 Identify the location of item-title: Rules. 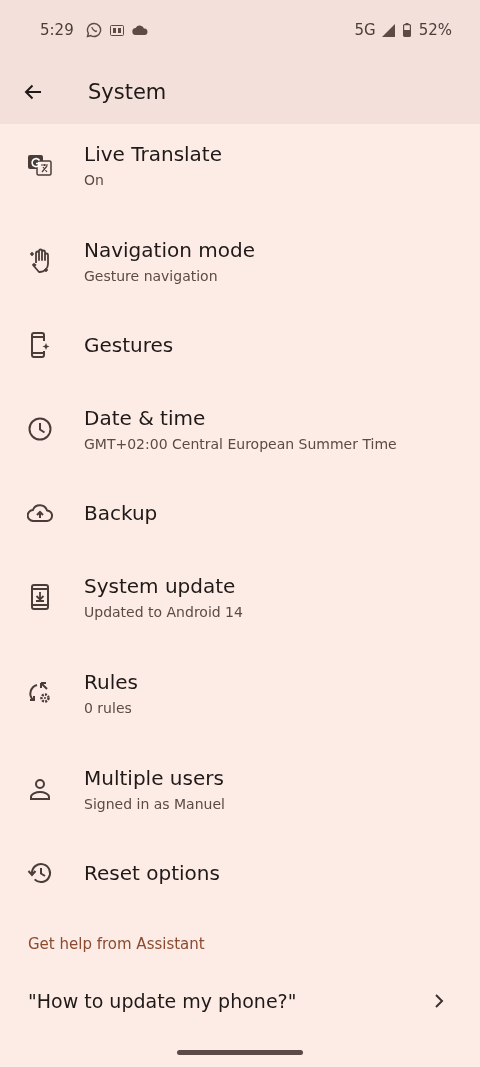
(111, 682).